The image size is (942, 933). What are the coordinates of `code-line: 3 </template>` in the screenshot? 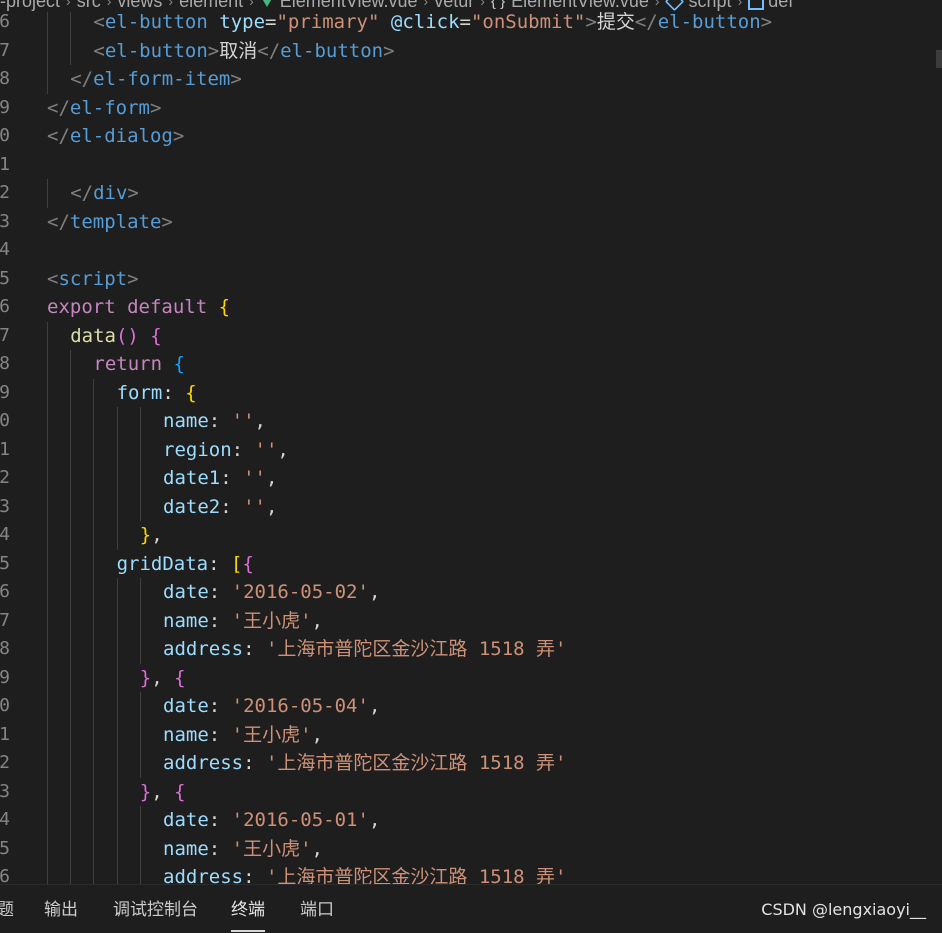 It's located at (471, 222).